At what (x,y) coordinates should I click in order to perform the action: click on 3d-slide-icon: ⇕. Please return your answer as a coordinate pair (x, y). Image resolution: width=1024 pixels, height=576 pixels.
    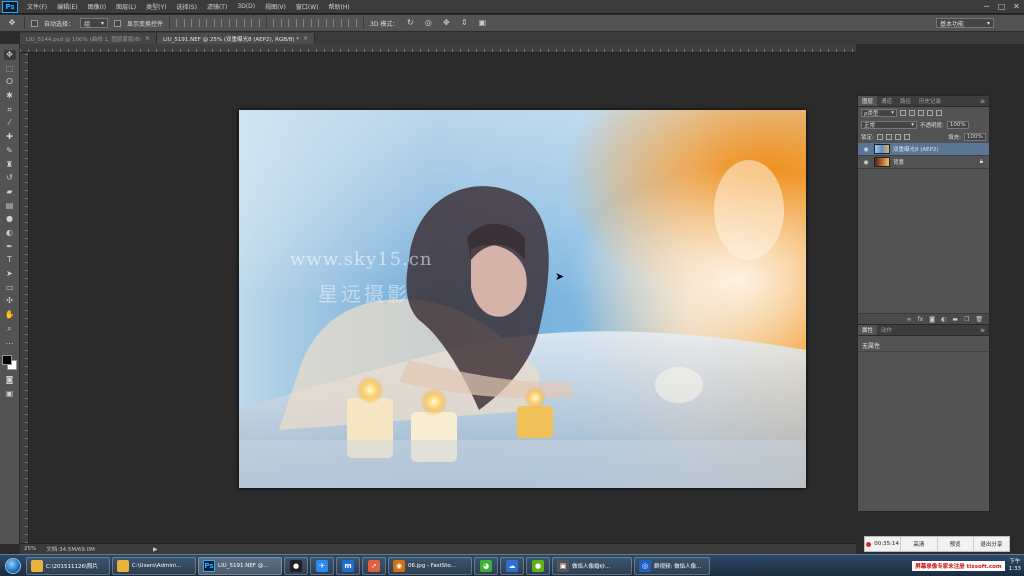
    Looking at the image, I should click on (464, 23).